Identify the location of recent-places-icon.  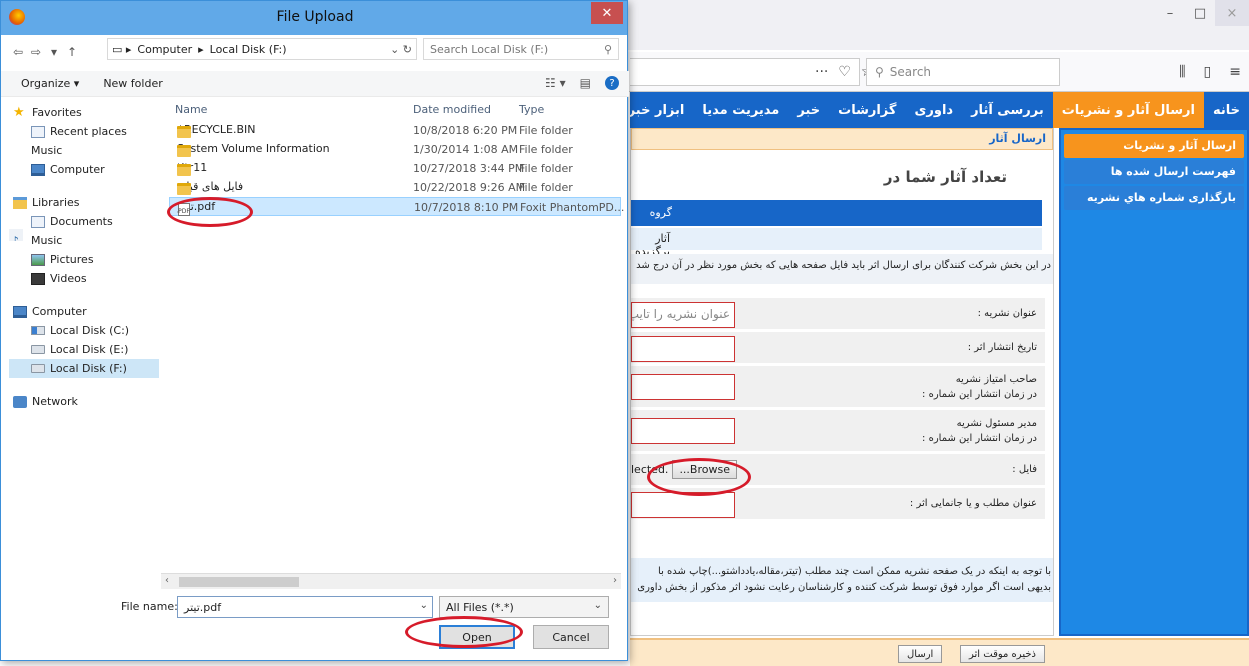
(38, 131).